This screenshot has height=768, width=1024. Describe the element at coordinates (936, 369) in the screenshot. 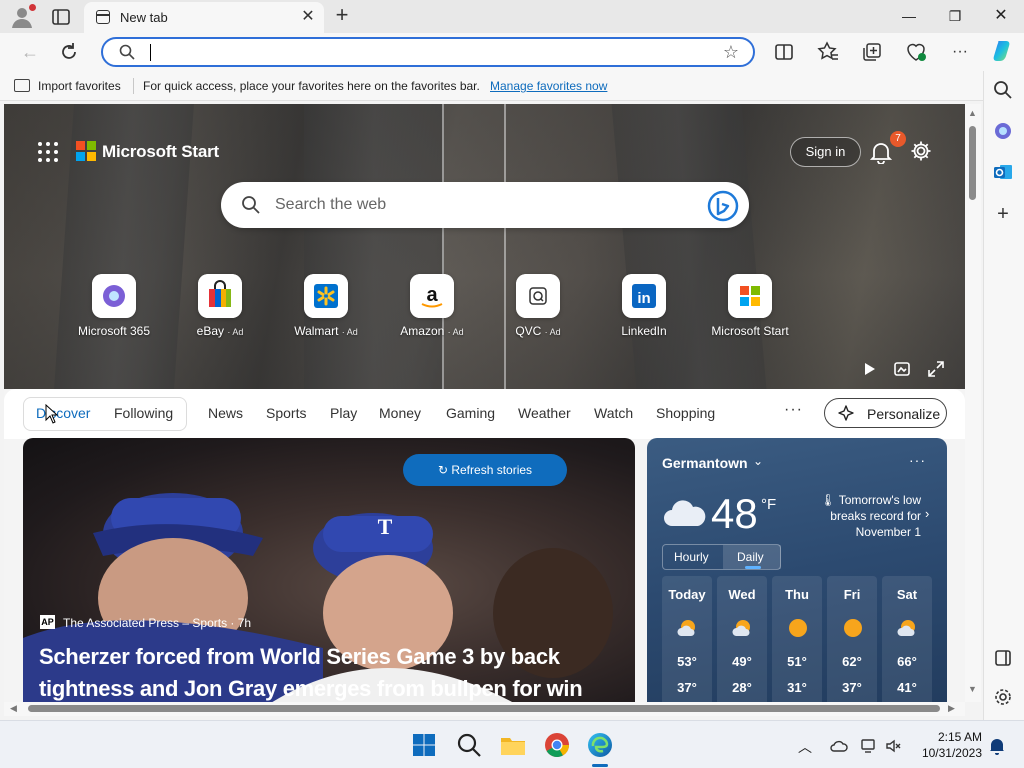

I see `expand-icon` at that location.